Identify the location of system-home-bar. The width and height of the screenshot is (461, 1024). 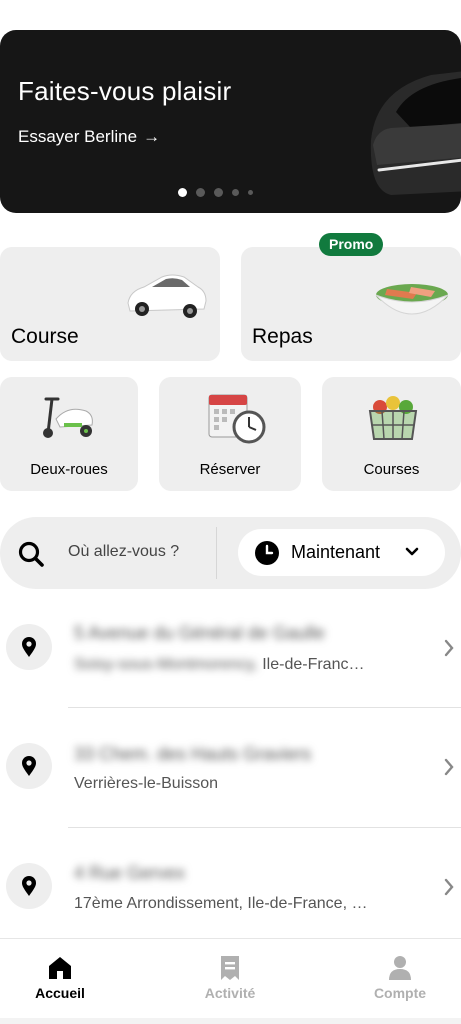
(230, 1021).